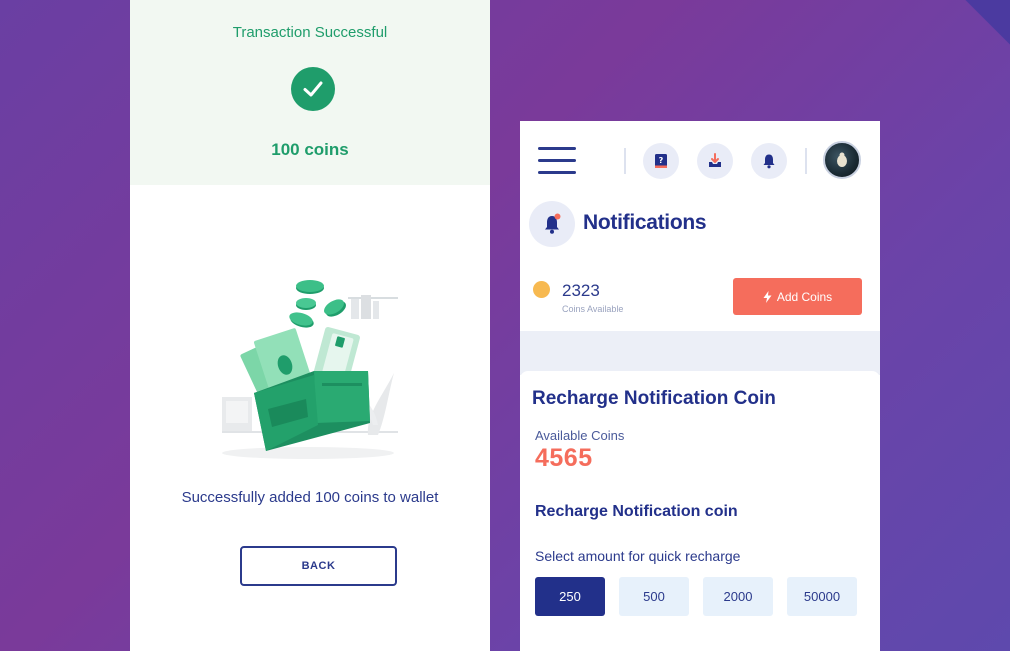 This screenshot has width=1010, height=651. What do you see at coordinates (310, 32) in the screenshot?
I see `success-title: Transaction Successful` at bounding box center [310, 32].